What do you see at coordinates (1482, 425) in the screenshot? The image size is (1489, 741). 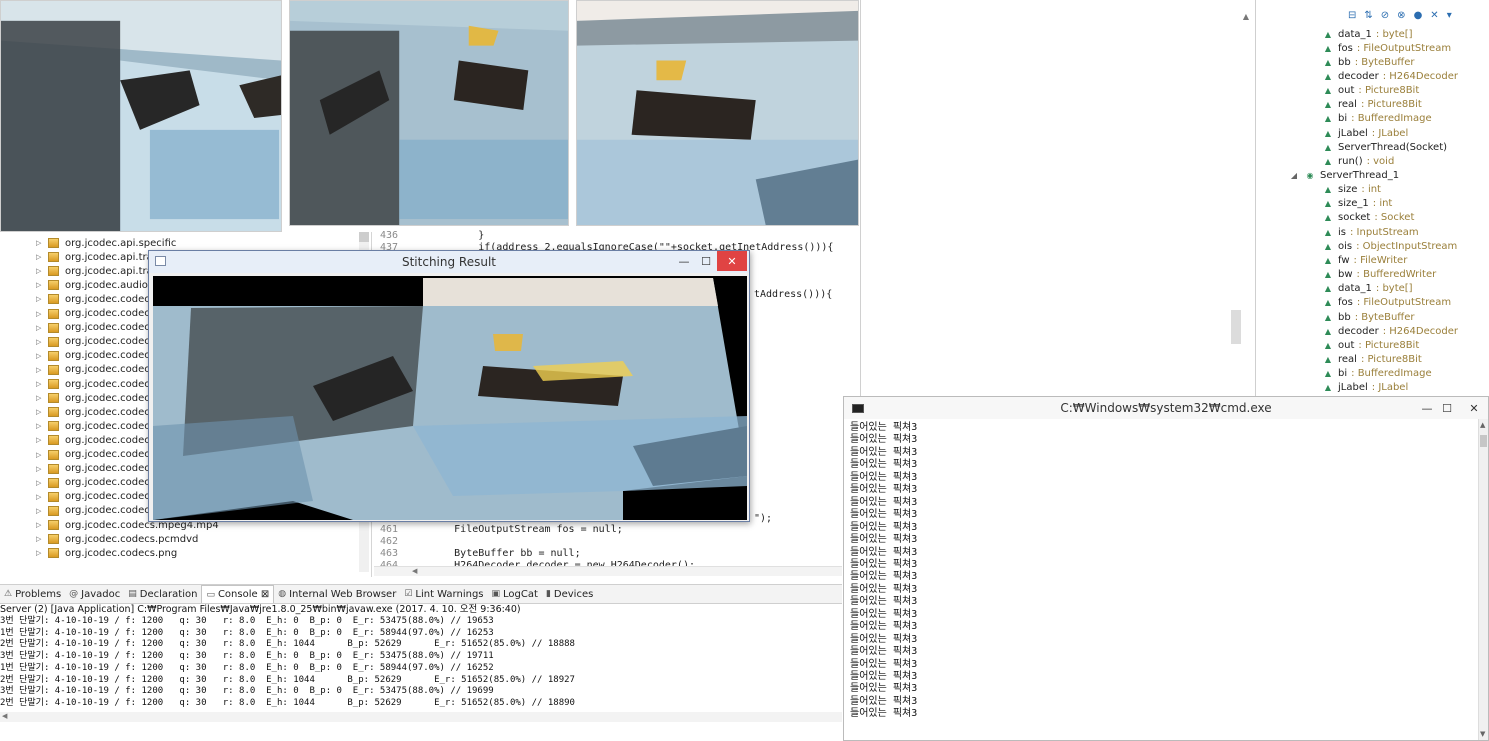 I see `scroll-up-icon: ▲` at bounding box center [1482, 425].